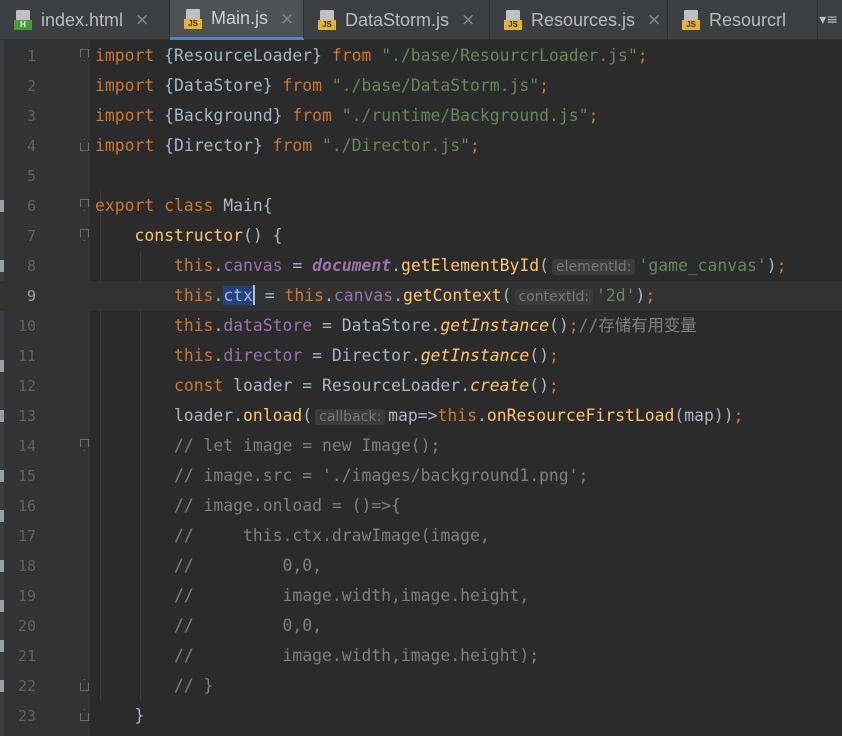 Image resolution: width=842 pixels, height=736 pixels. I want to click on line-number: 2, so click(31, 86).